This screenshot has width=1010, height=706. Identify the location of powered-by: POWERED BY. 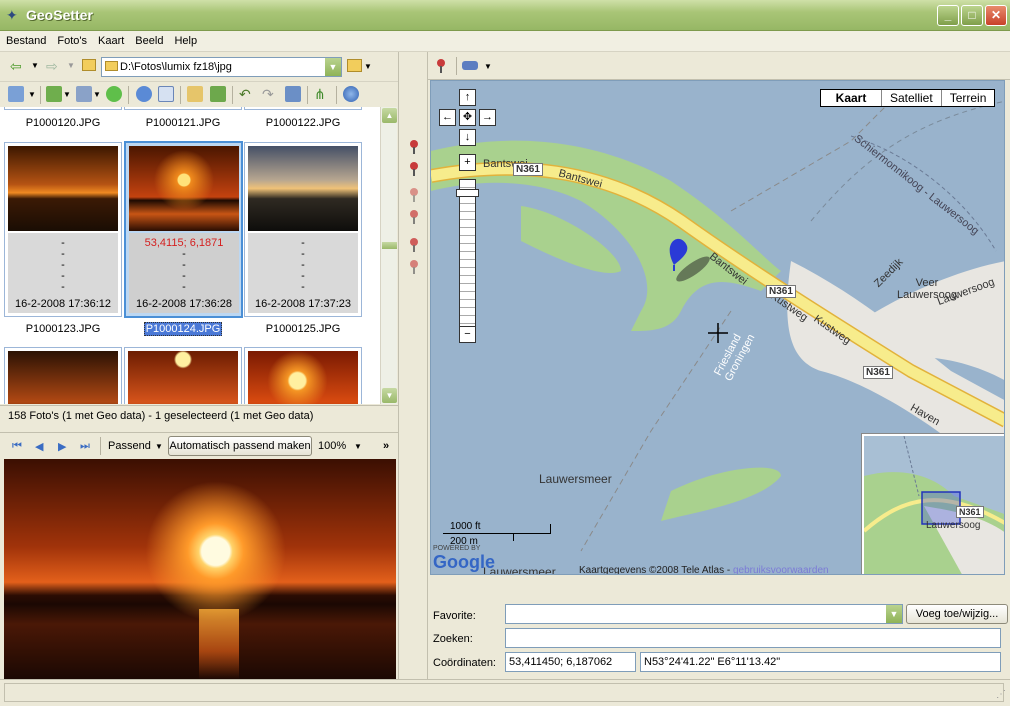
(457, 548).